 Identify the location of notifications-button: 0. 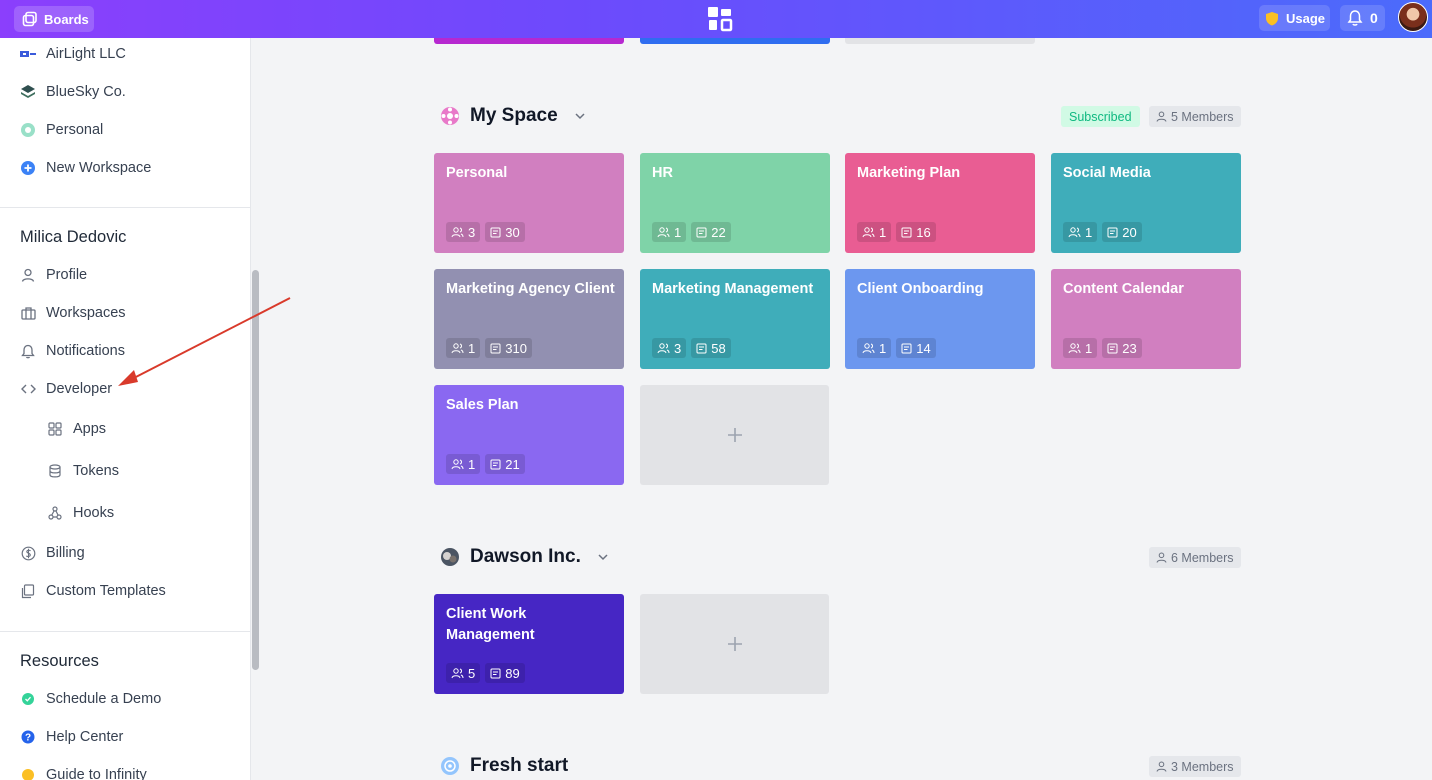
(1362, 18).